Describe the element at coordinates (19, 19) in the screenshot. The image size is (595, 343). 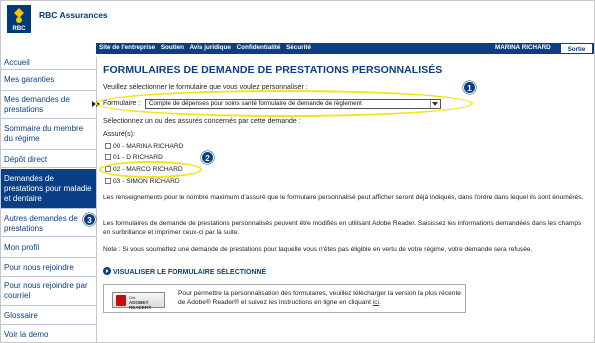
I see `rbc-logo: RBC` at that location.